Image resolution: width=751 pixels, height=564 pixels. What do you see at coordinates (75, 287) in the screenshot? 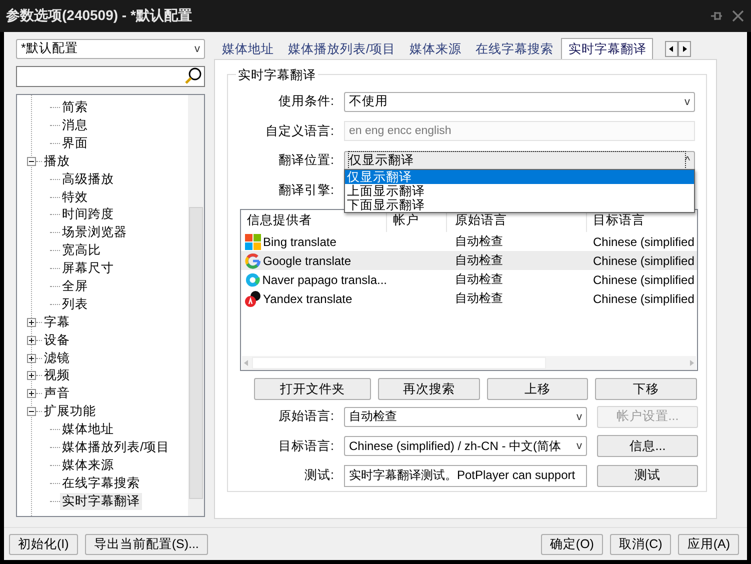
I see `tree-item: 全屏` at bounding box center [75, 287].